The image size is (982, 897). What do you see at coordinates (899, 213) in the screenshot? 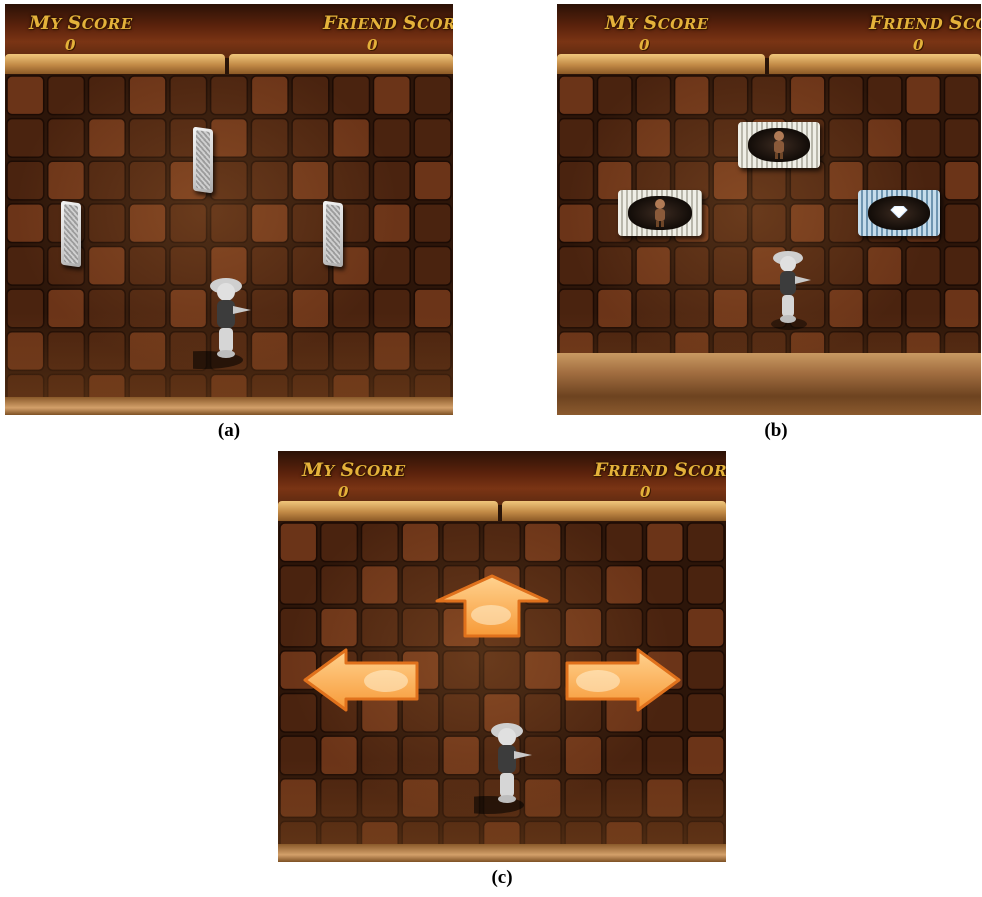
I see `revealed-card-diamond-right` at bounding box center [899, 213].